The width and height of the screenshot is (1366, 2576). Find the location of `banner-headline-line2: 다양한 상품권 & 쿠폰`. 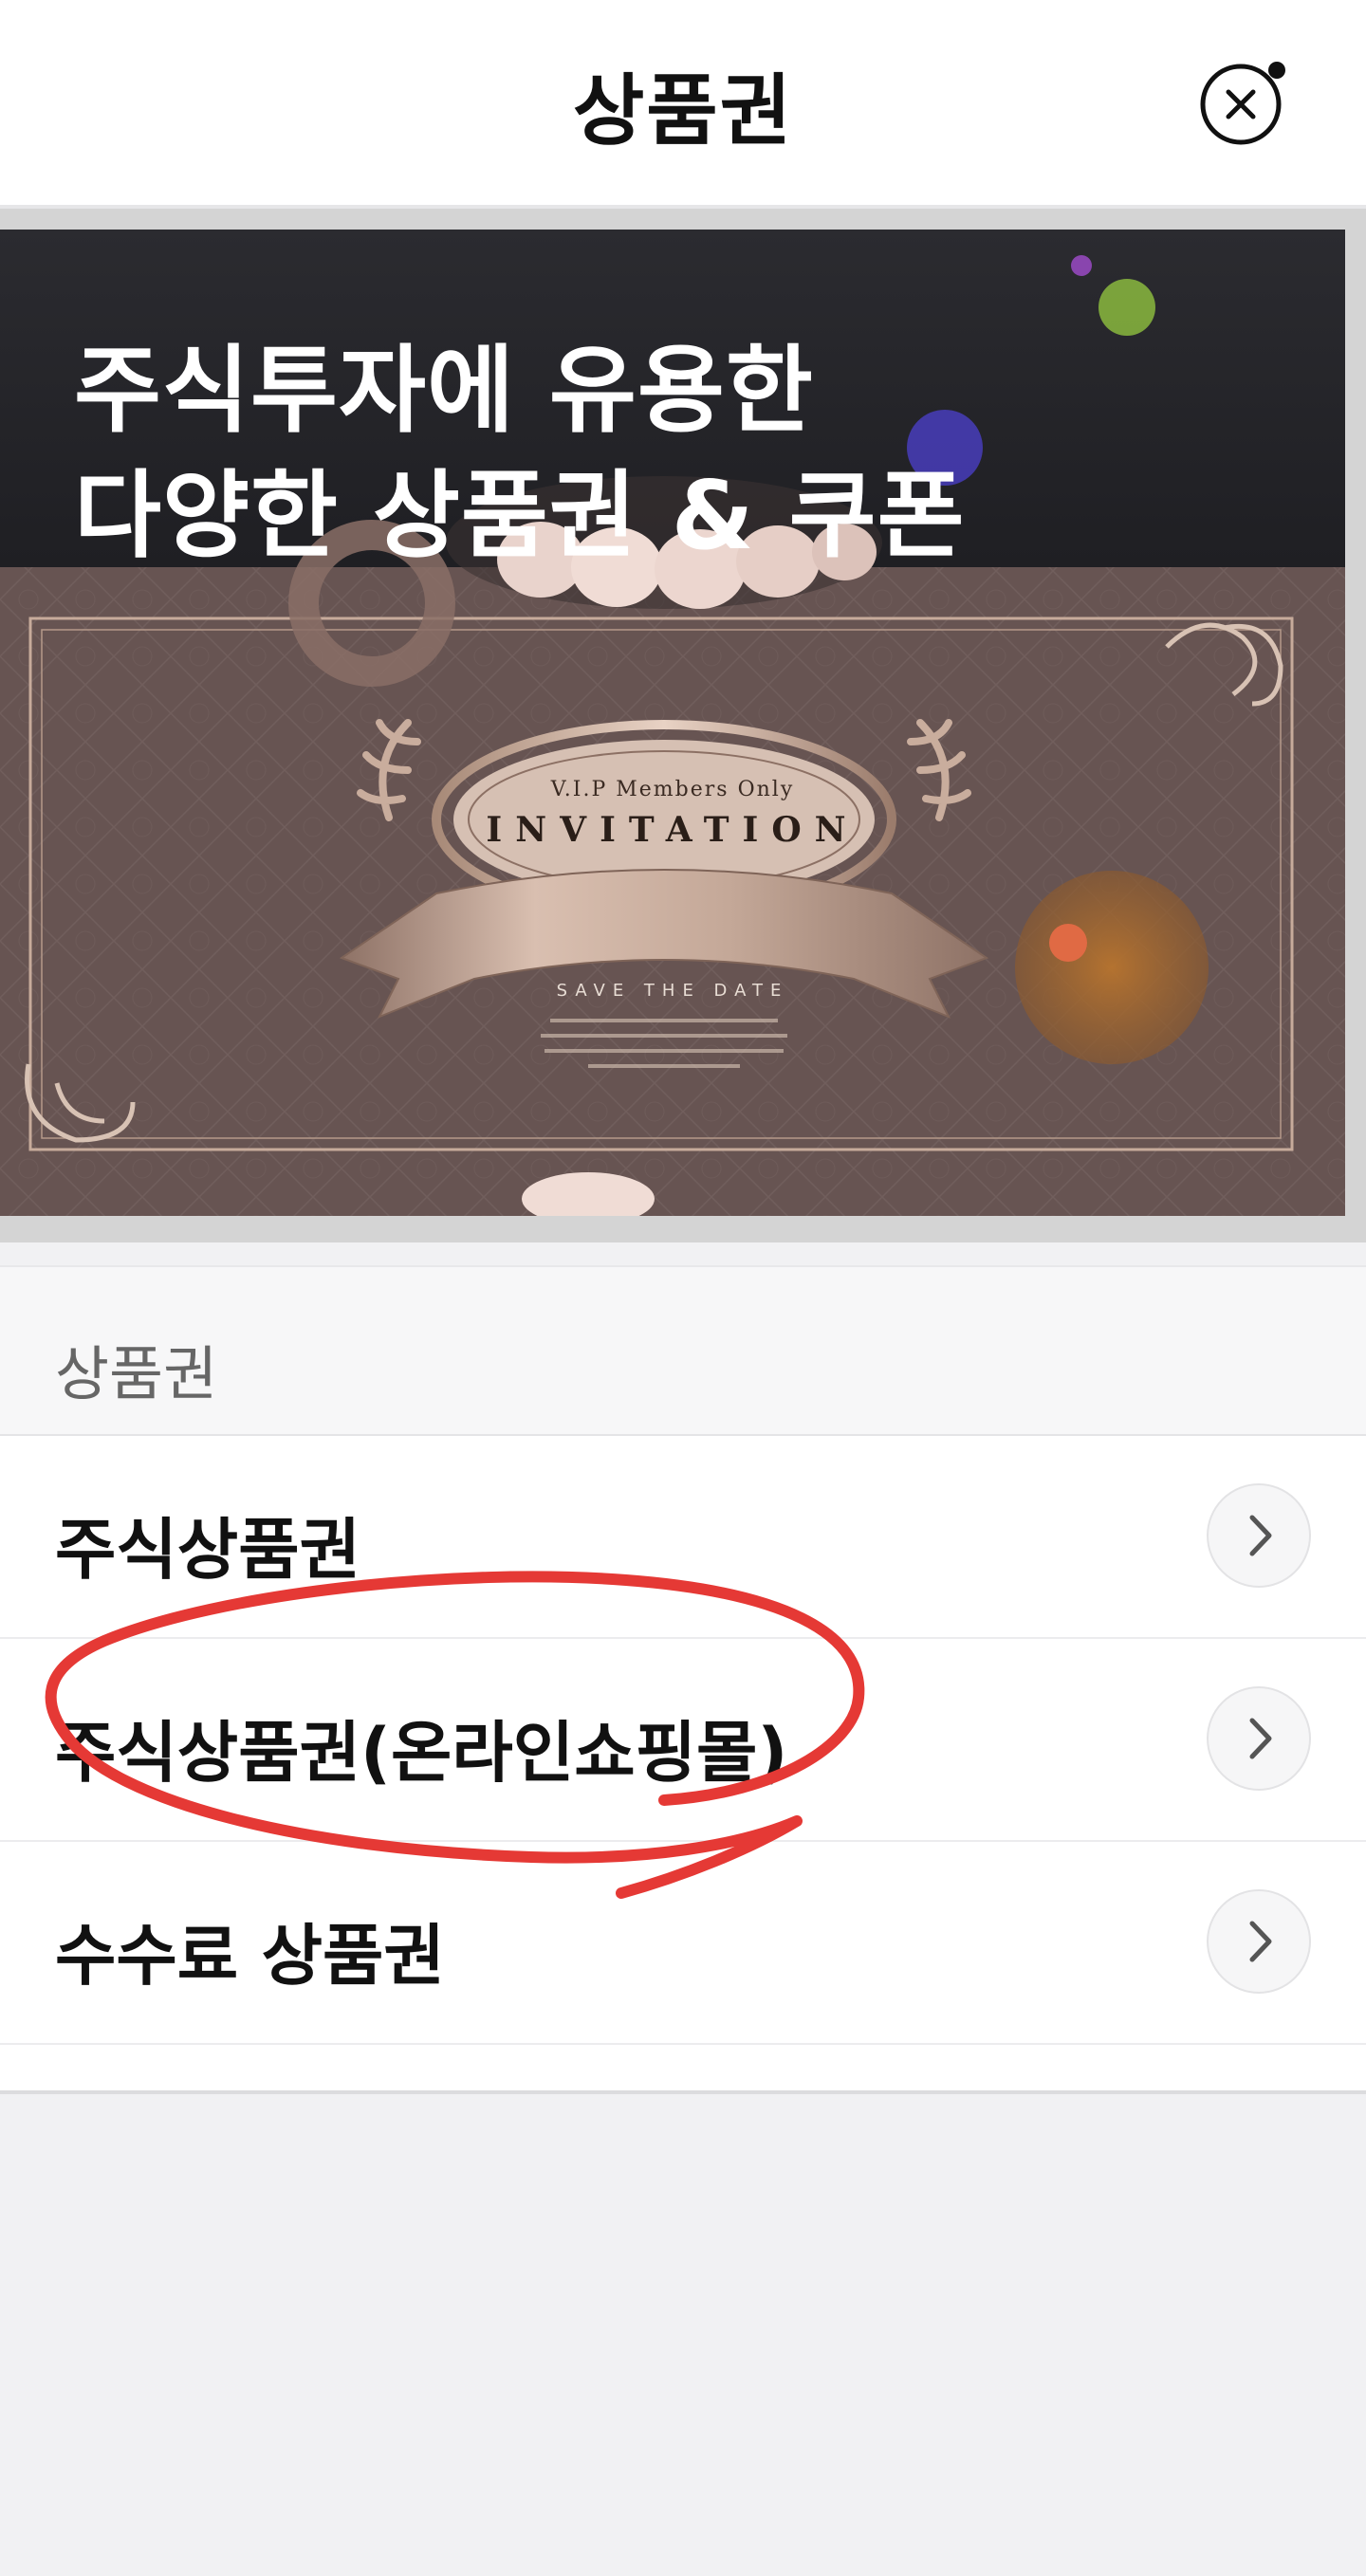

banner-headline-line2: 다양한 상품권 & 쿠폰 is located at coordinates (520, 515).